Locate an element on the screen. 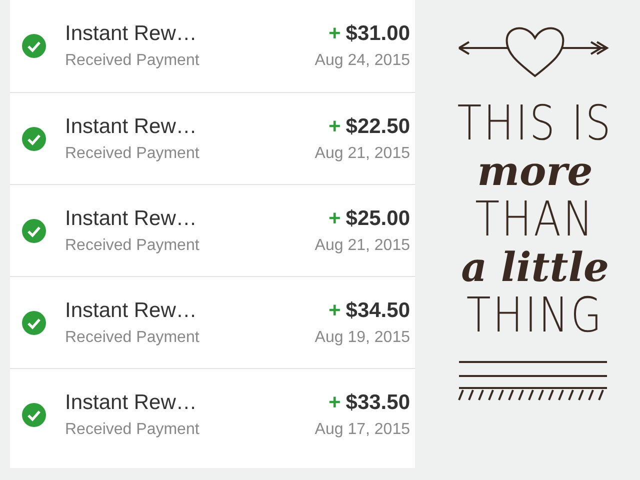  transaction-amount: $33.50 is located at coordinates (378, 403).